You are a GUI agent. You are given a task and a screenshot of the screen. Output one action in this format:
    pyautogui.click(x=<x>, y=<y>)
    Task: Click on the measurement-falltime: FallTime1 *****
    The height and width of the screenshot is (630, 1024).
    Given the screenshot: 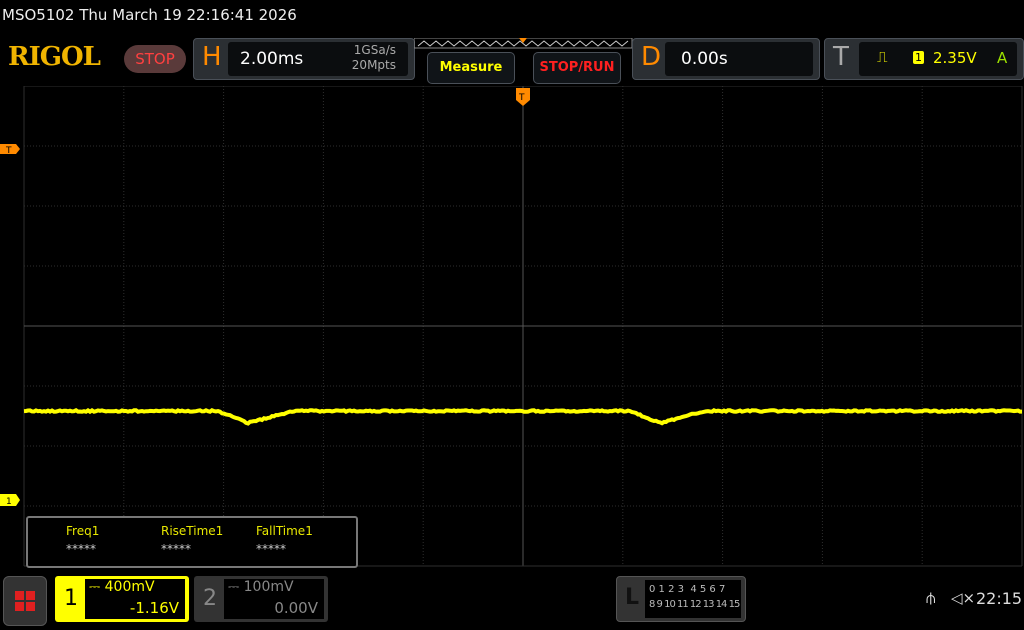 What is the action you would take?
    pyautogui.click(x=301, y=540)
    